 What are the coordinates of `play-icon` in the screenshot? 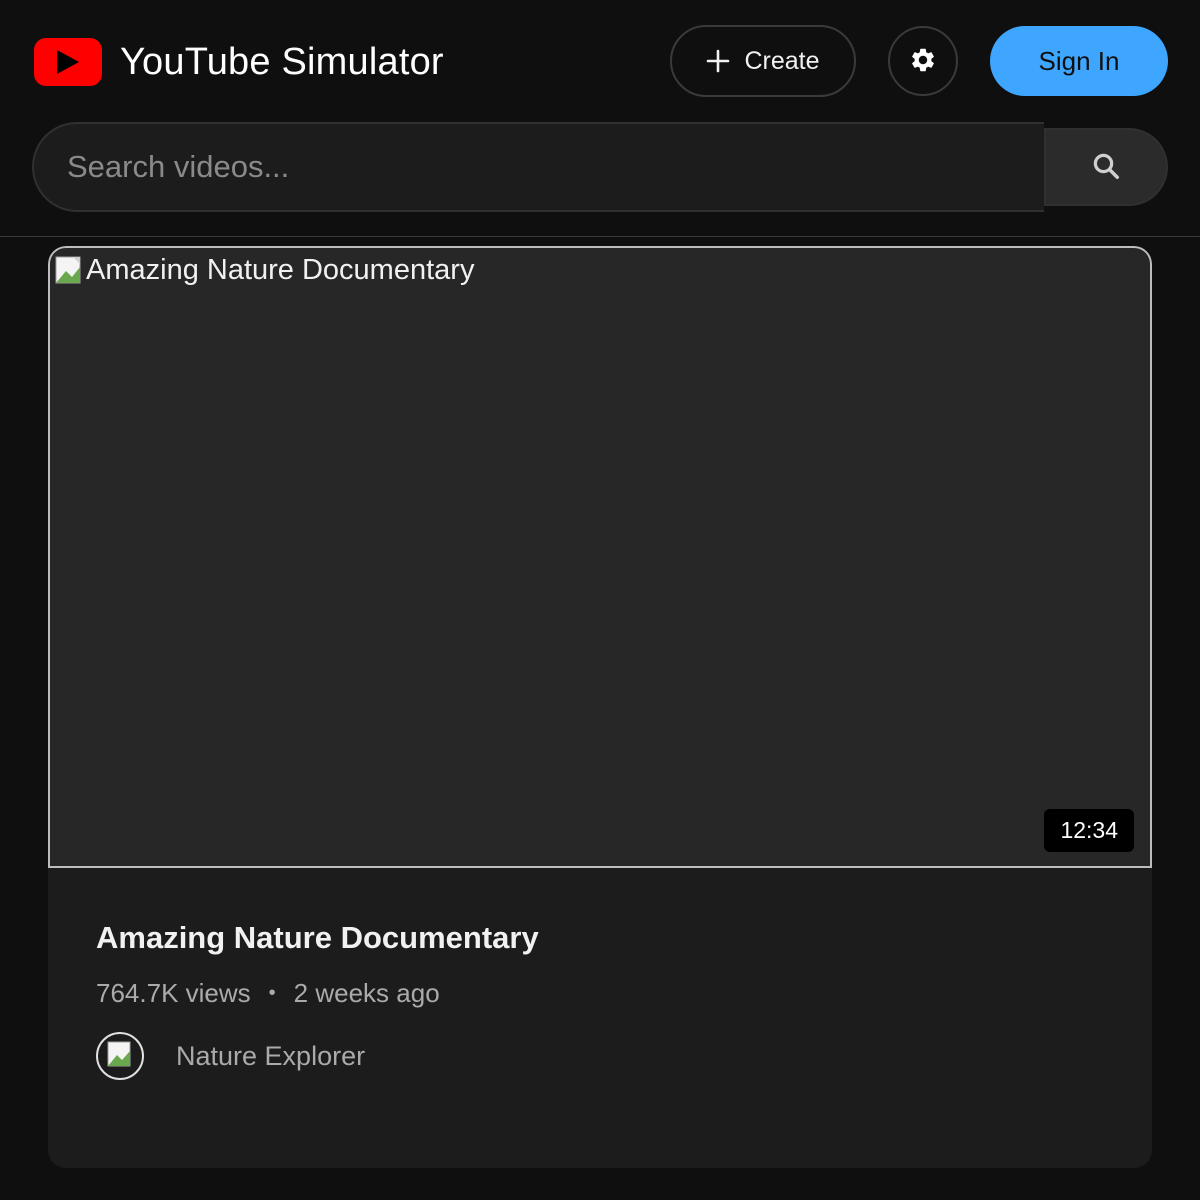 It's located at (68, 62).